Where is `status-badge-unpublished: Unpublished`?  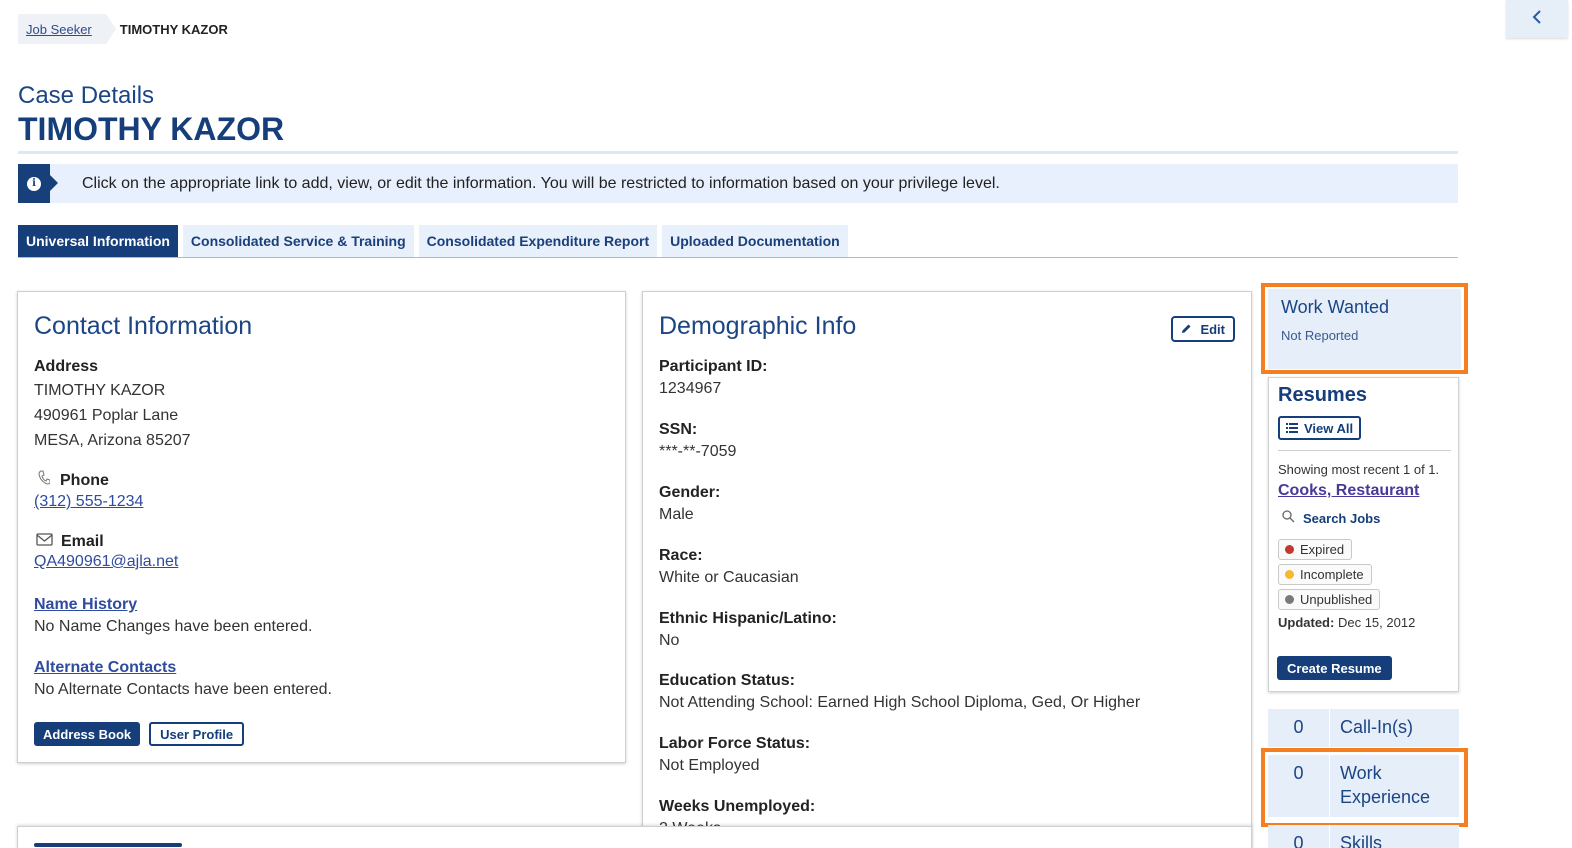
status-badge-unpublished: Unpublished is located at coordinates (1329, 599).